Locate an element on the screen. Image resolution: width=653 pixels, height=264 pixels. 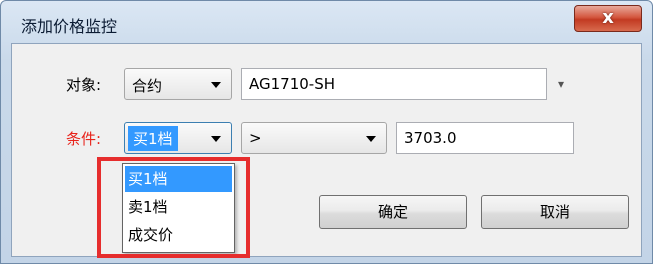
contract-code-input: AG1710-SH is located at coordinates (394, 84).